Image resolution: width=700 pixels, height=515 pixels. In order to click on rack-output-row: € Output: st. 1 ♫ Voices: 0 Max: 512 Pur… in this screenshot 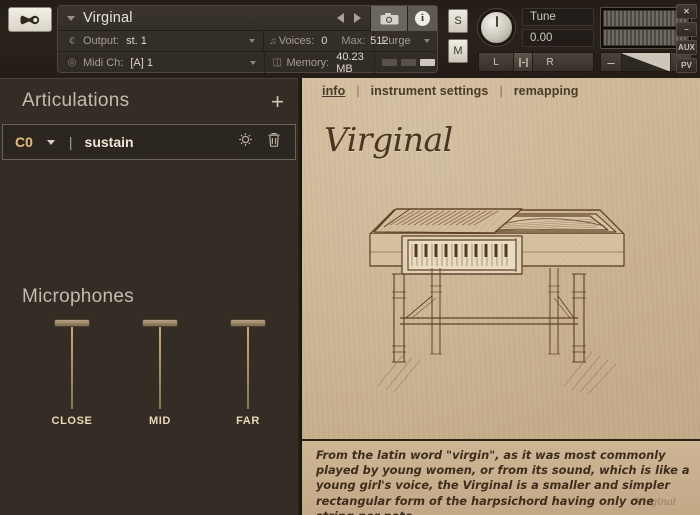, I will do `click(247, 41)`.